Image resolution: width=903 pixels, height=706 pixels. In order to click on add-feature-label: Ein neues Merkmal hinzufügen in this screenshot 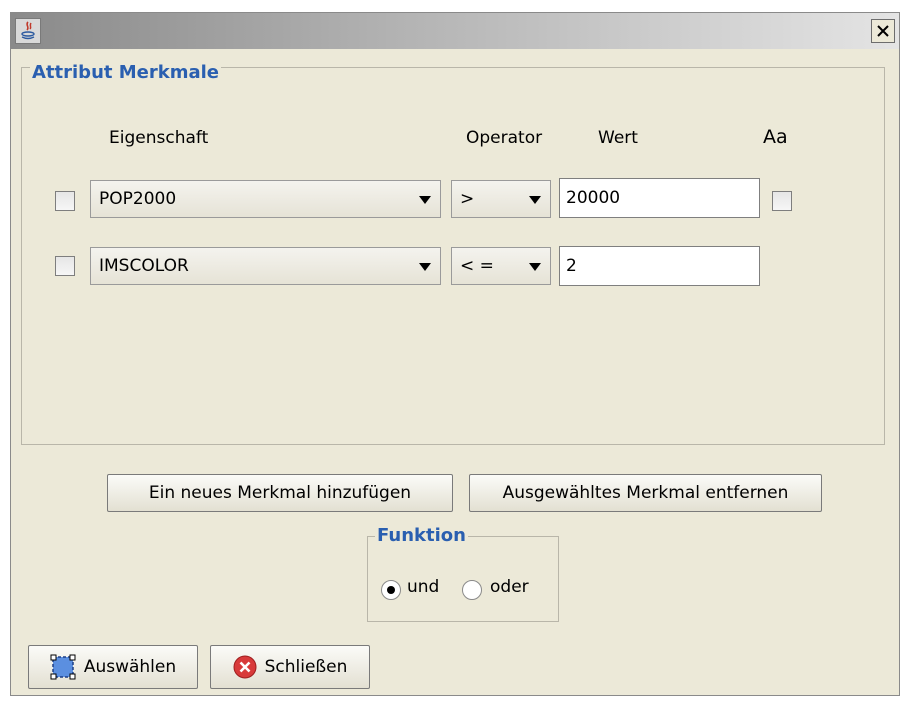, I will do `click(280, 493)`.